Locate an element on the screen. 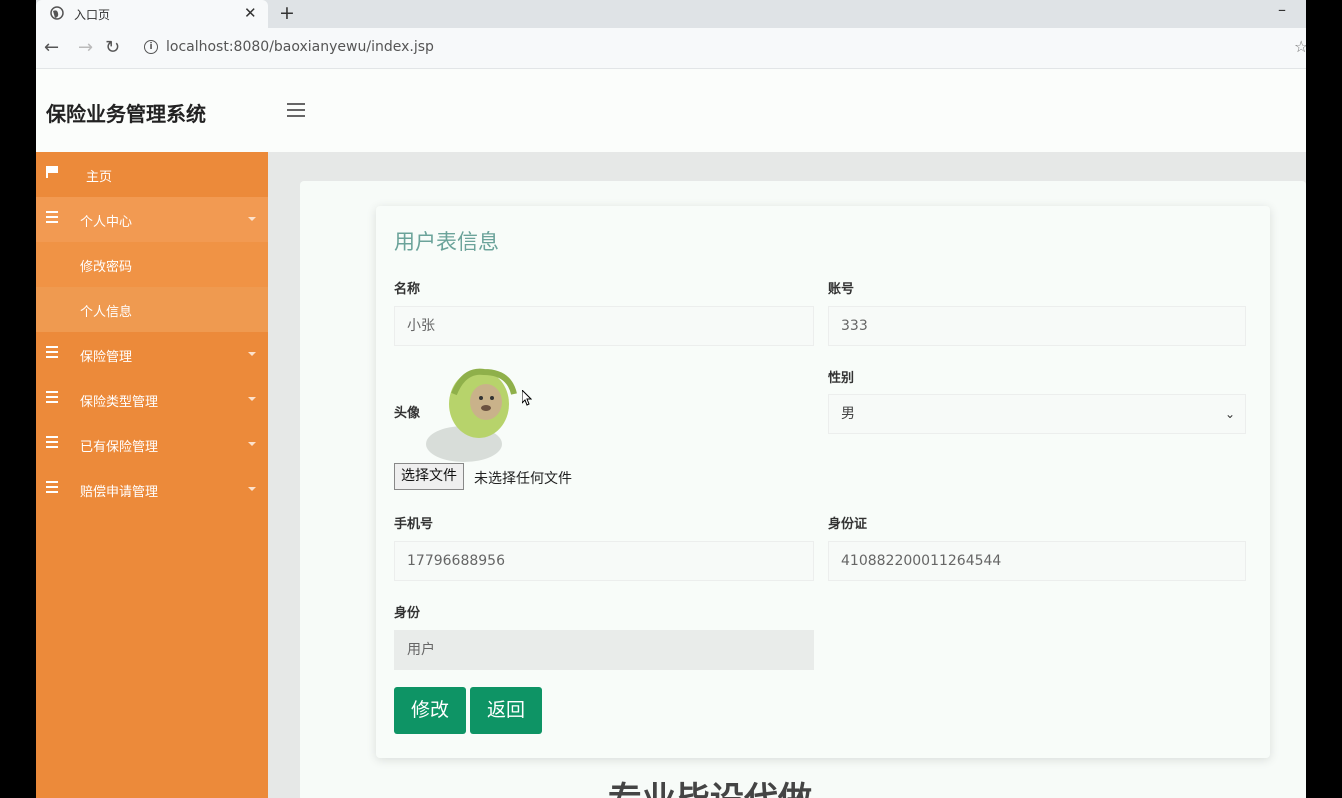  sidebar-item-label: 保险类型管理 is located at coordinates (119, 402).